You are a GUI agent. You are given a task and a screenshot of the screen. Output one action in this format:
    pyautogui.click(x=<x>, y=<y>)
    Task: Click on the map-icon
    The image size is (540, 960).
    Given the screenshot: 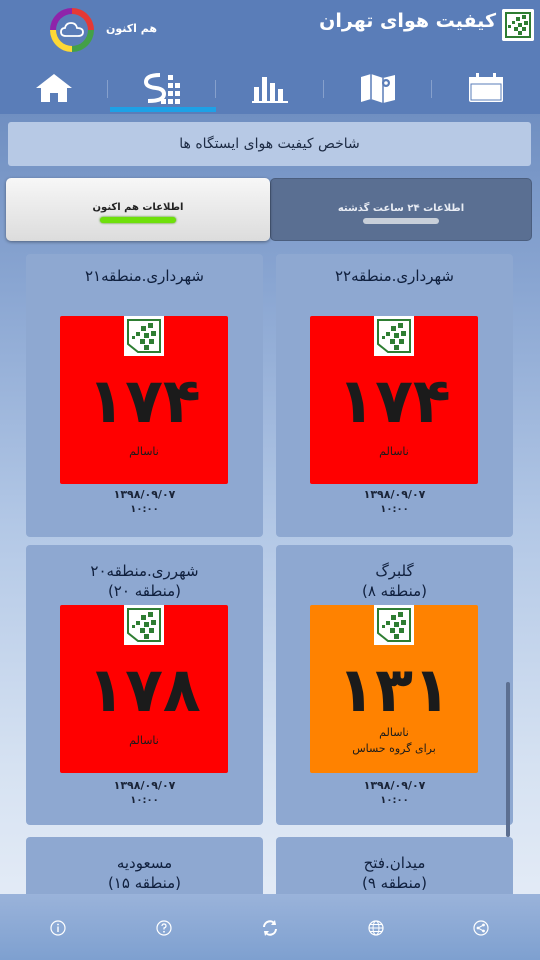 What is the action you would take?
    pyautogui.click(x=378, y=88)
    